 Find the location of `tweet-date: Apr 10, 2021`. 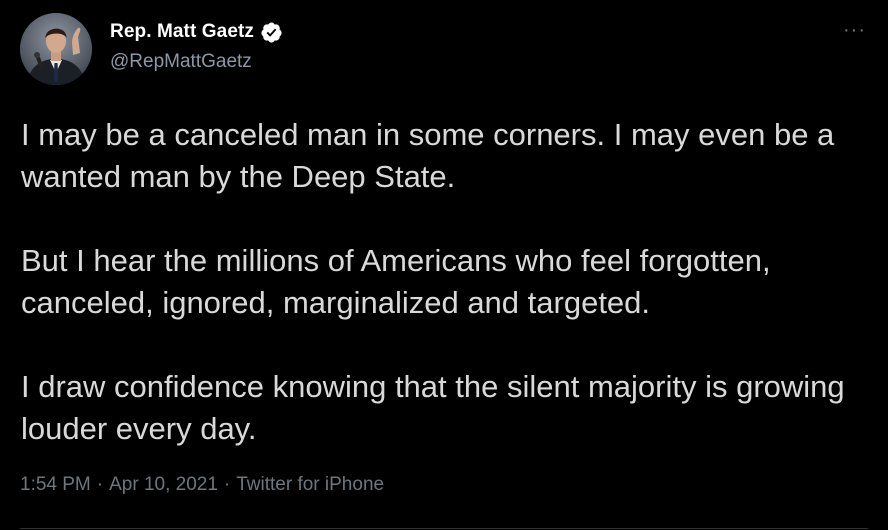

tweet-date: Apr 10, 2021 is located at coordinates (163, 485).